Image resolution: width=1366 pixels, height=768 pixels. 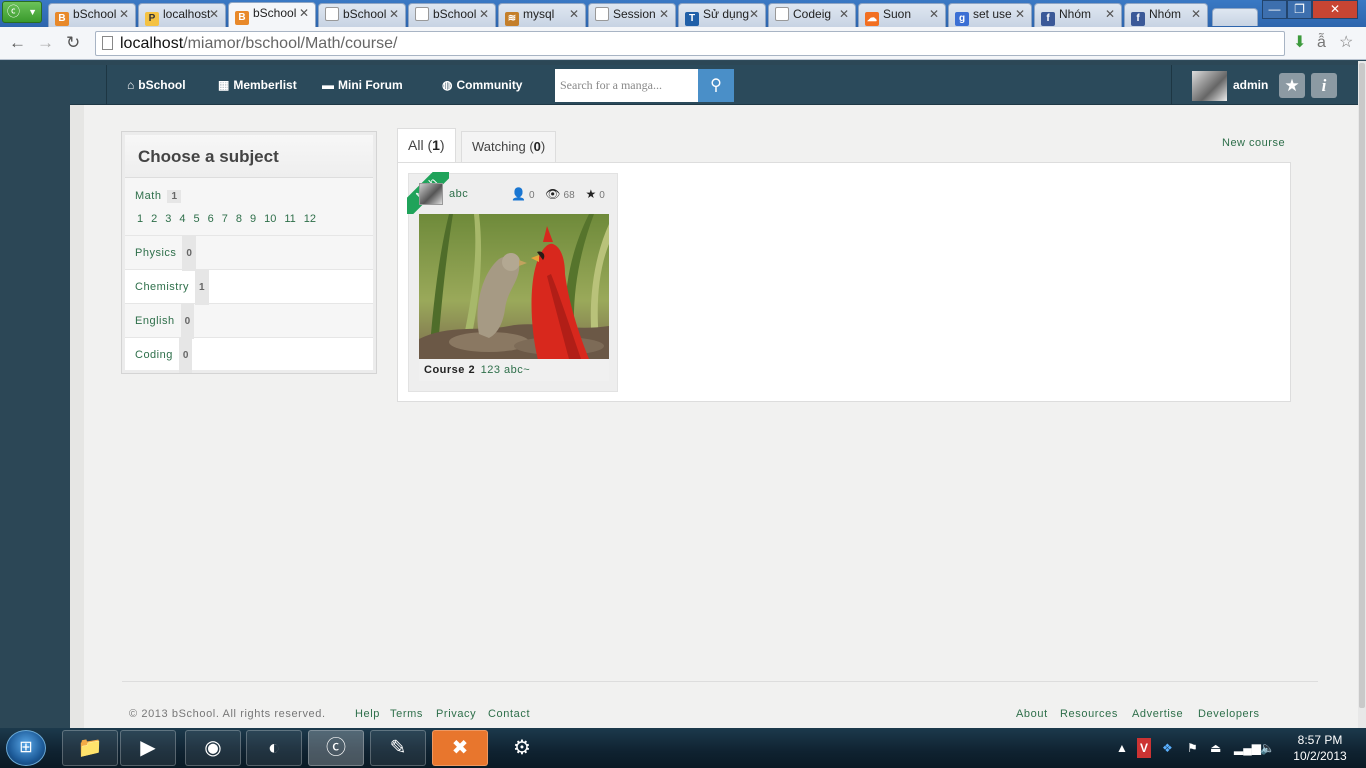 I want to click on grade-link: 8, so click(x=239, y=219).